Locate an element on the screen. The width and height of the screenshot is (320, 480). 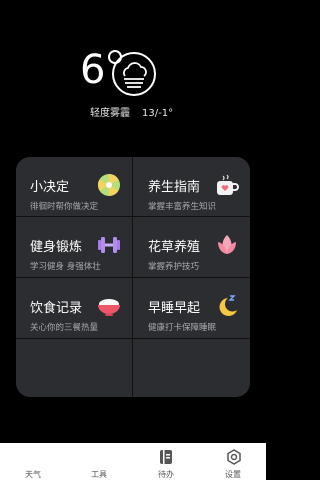
grid-divider is located at coordinates (133, 338).